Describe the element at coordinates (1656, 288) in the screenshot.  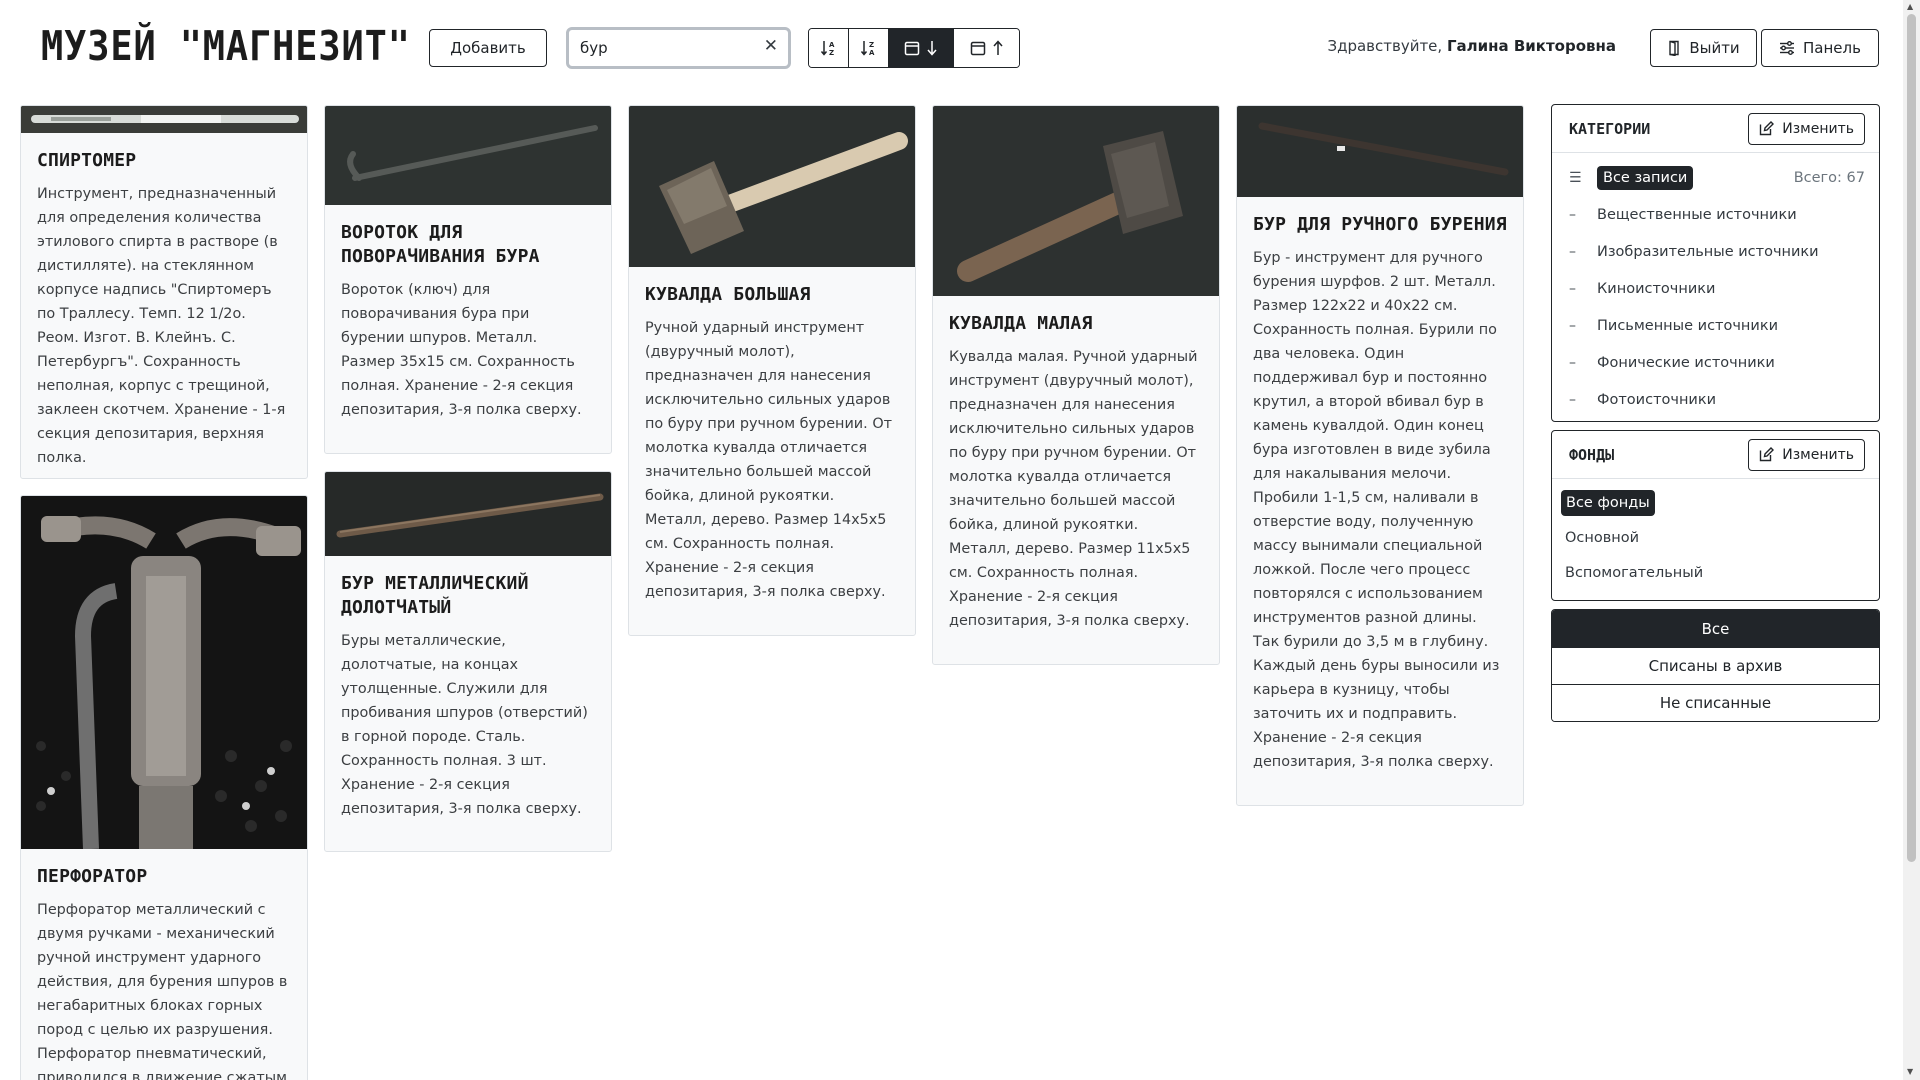
I see `category-label: Киноисточники` at that location.